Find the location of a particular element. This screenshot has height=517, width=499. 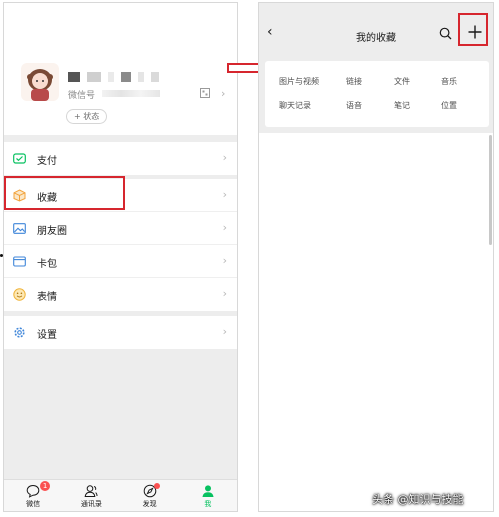

avatar is located at coordinates (40, 82).